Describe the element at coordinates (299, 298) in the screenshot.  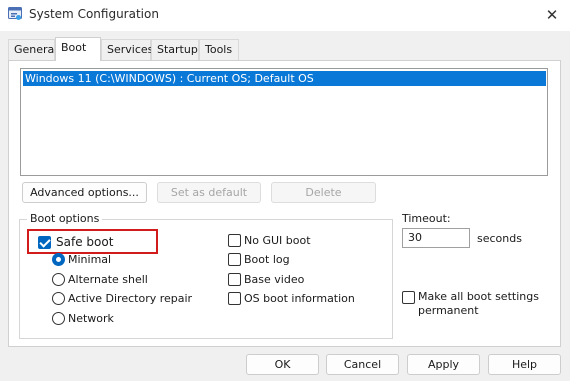
I see `os-boot-information-label: OS boot information` at that location.